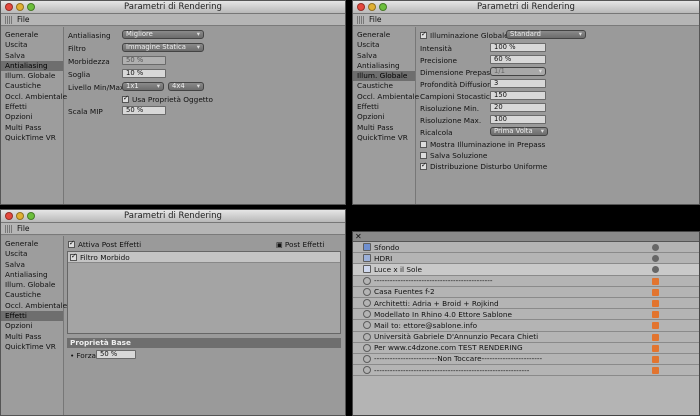 This screenshot has height=416, width=700. Describe the element at coordinates (518, 119) in the screenshot. I see `risoluzione-max-field: 100` at that location.